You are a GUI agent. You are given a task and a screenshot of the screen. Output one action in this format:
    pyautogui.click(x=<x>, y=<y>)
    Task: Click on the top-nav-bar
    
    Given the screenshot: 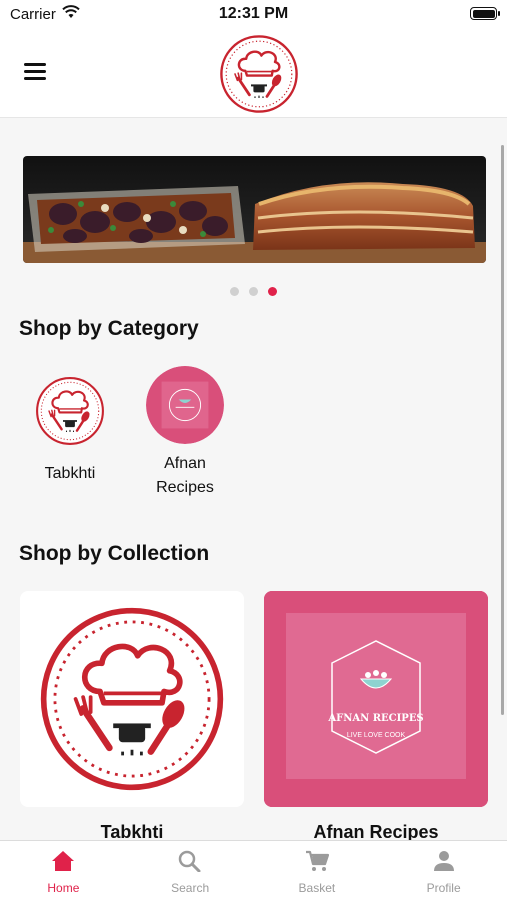 What is the action you would take?
    pyautogui.click(x=253, y=73)
    